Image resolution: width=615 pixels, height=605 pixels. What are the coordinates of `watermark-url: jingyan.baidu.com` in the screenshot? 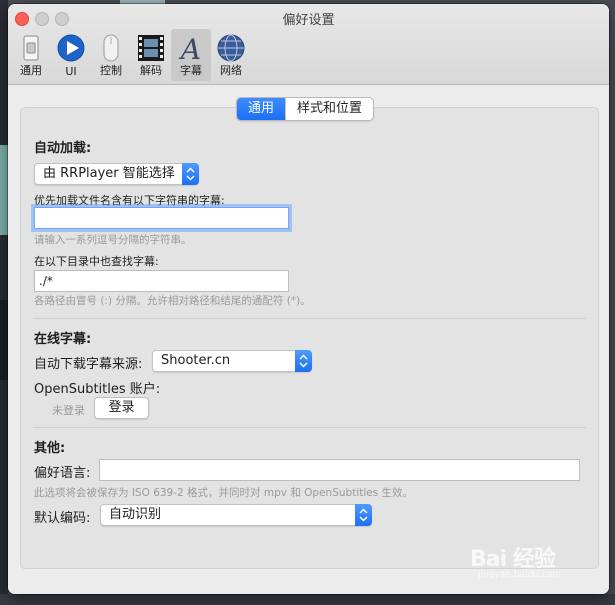 It's located at (520, 575).